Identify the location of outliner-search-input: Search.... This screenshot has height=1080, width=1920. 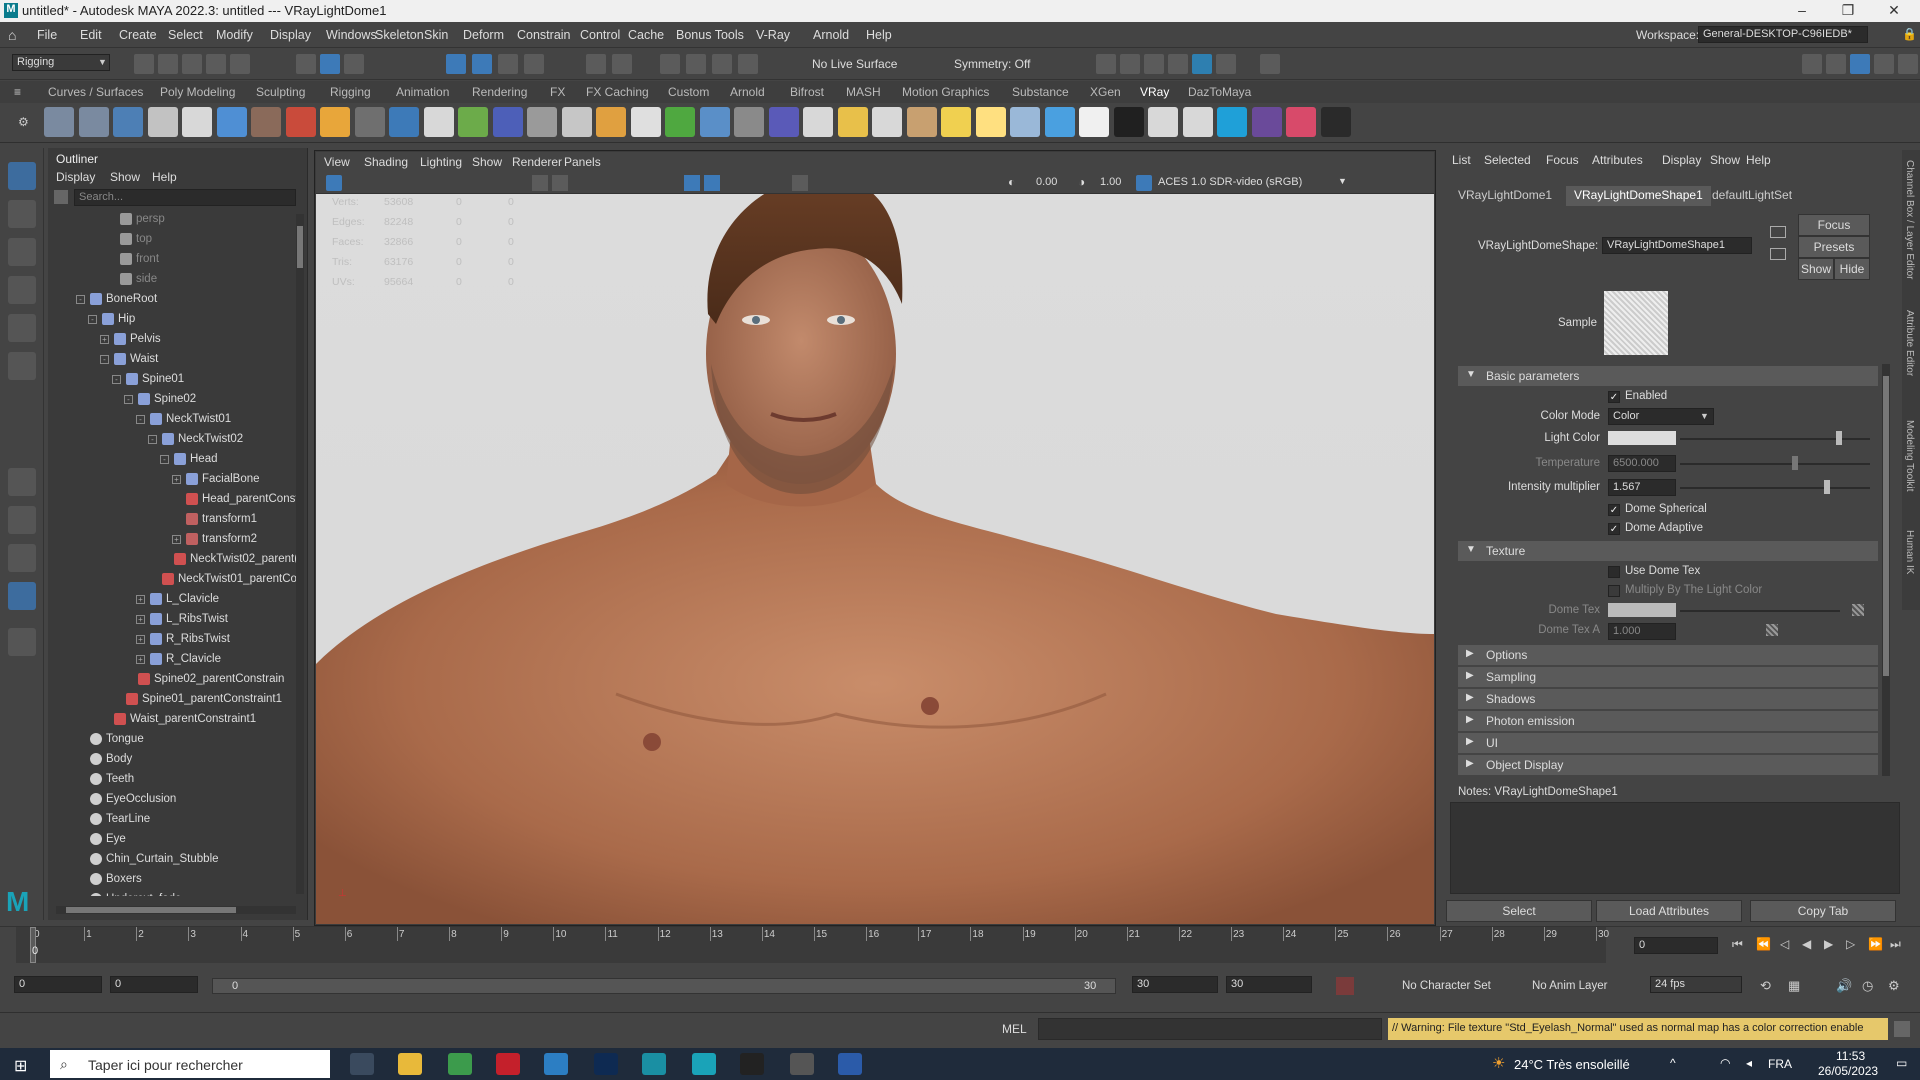
(185, 197).